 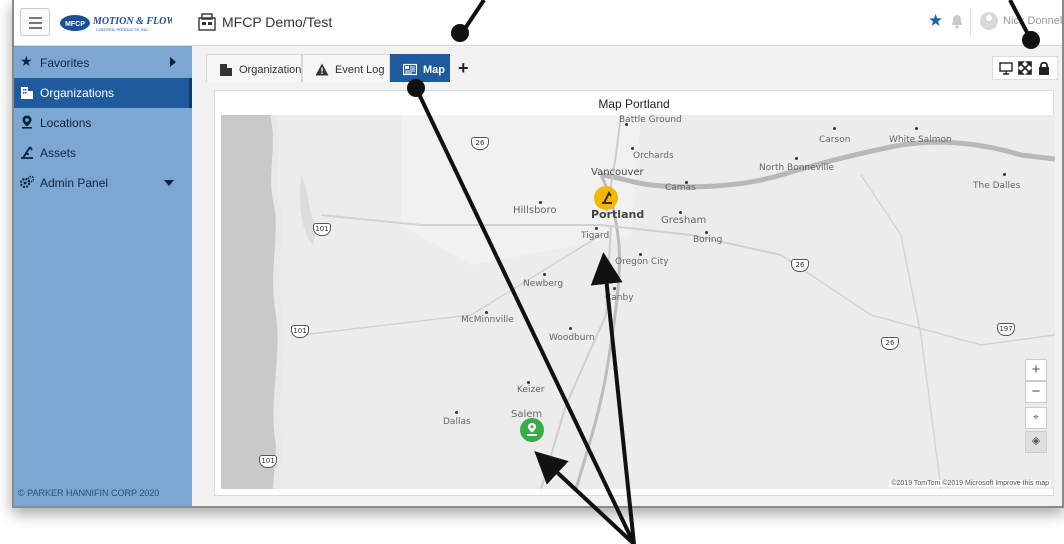 I want to click on sidebar-item-admin-panel: Admin Panel, so click(x=103, y=183).